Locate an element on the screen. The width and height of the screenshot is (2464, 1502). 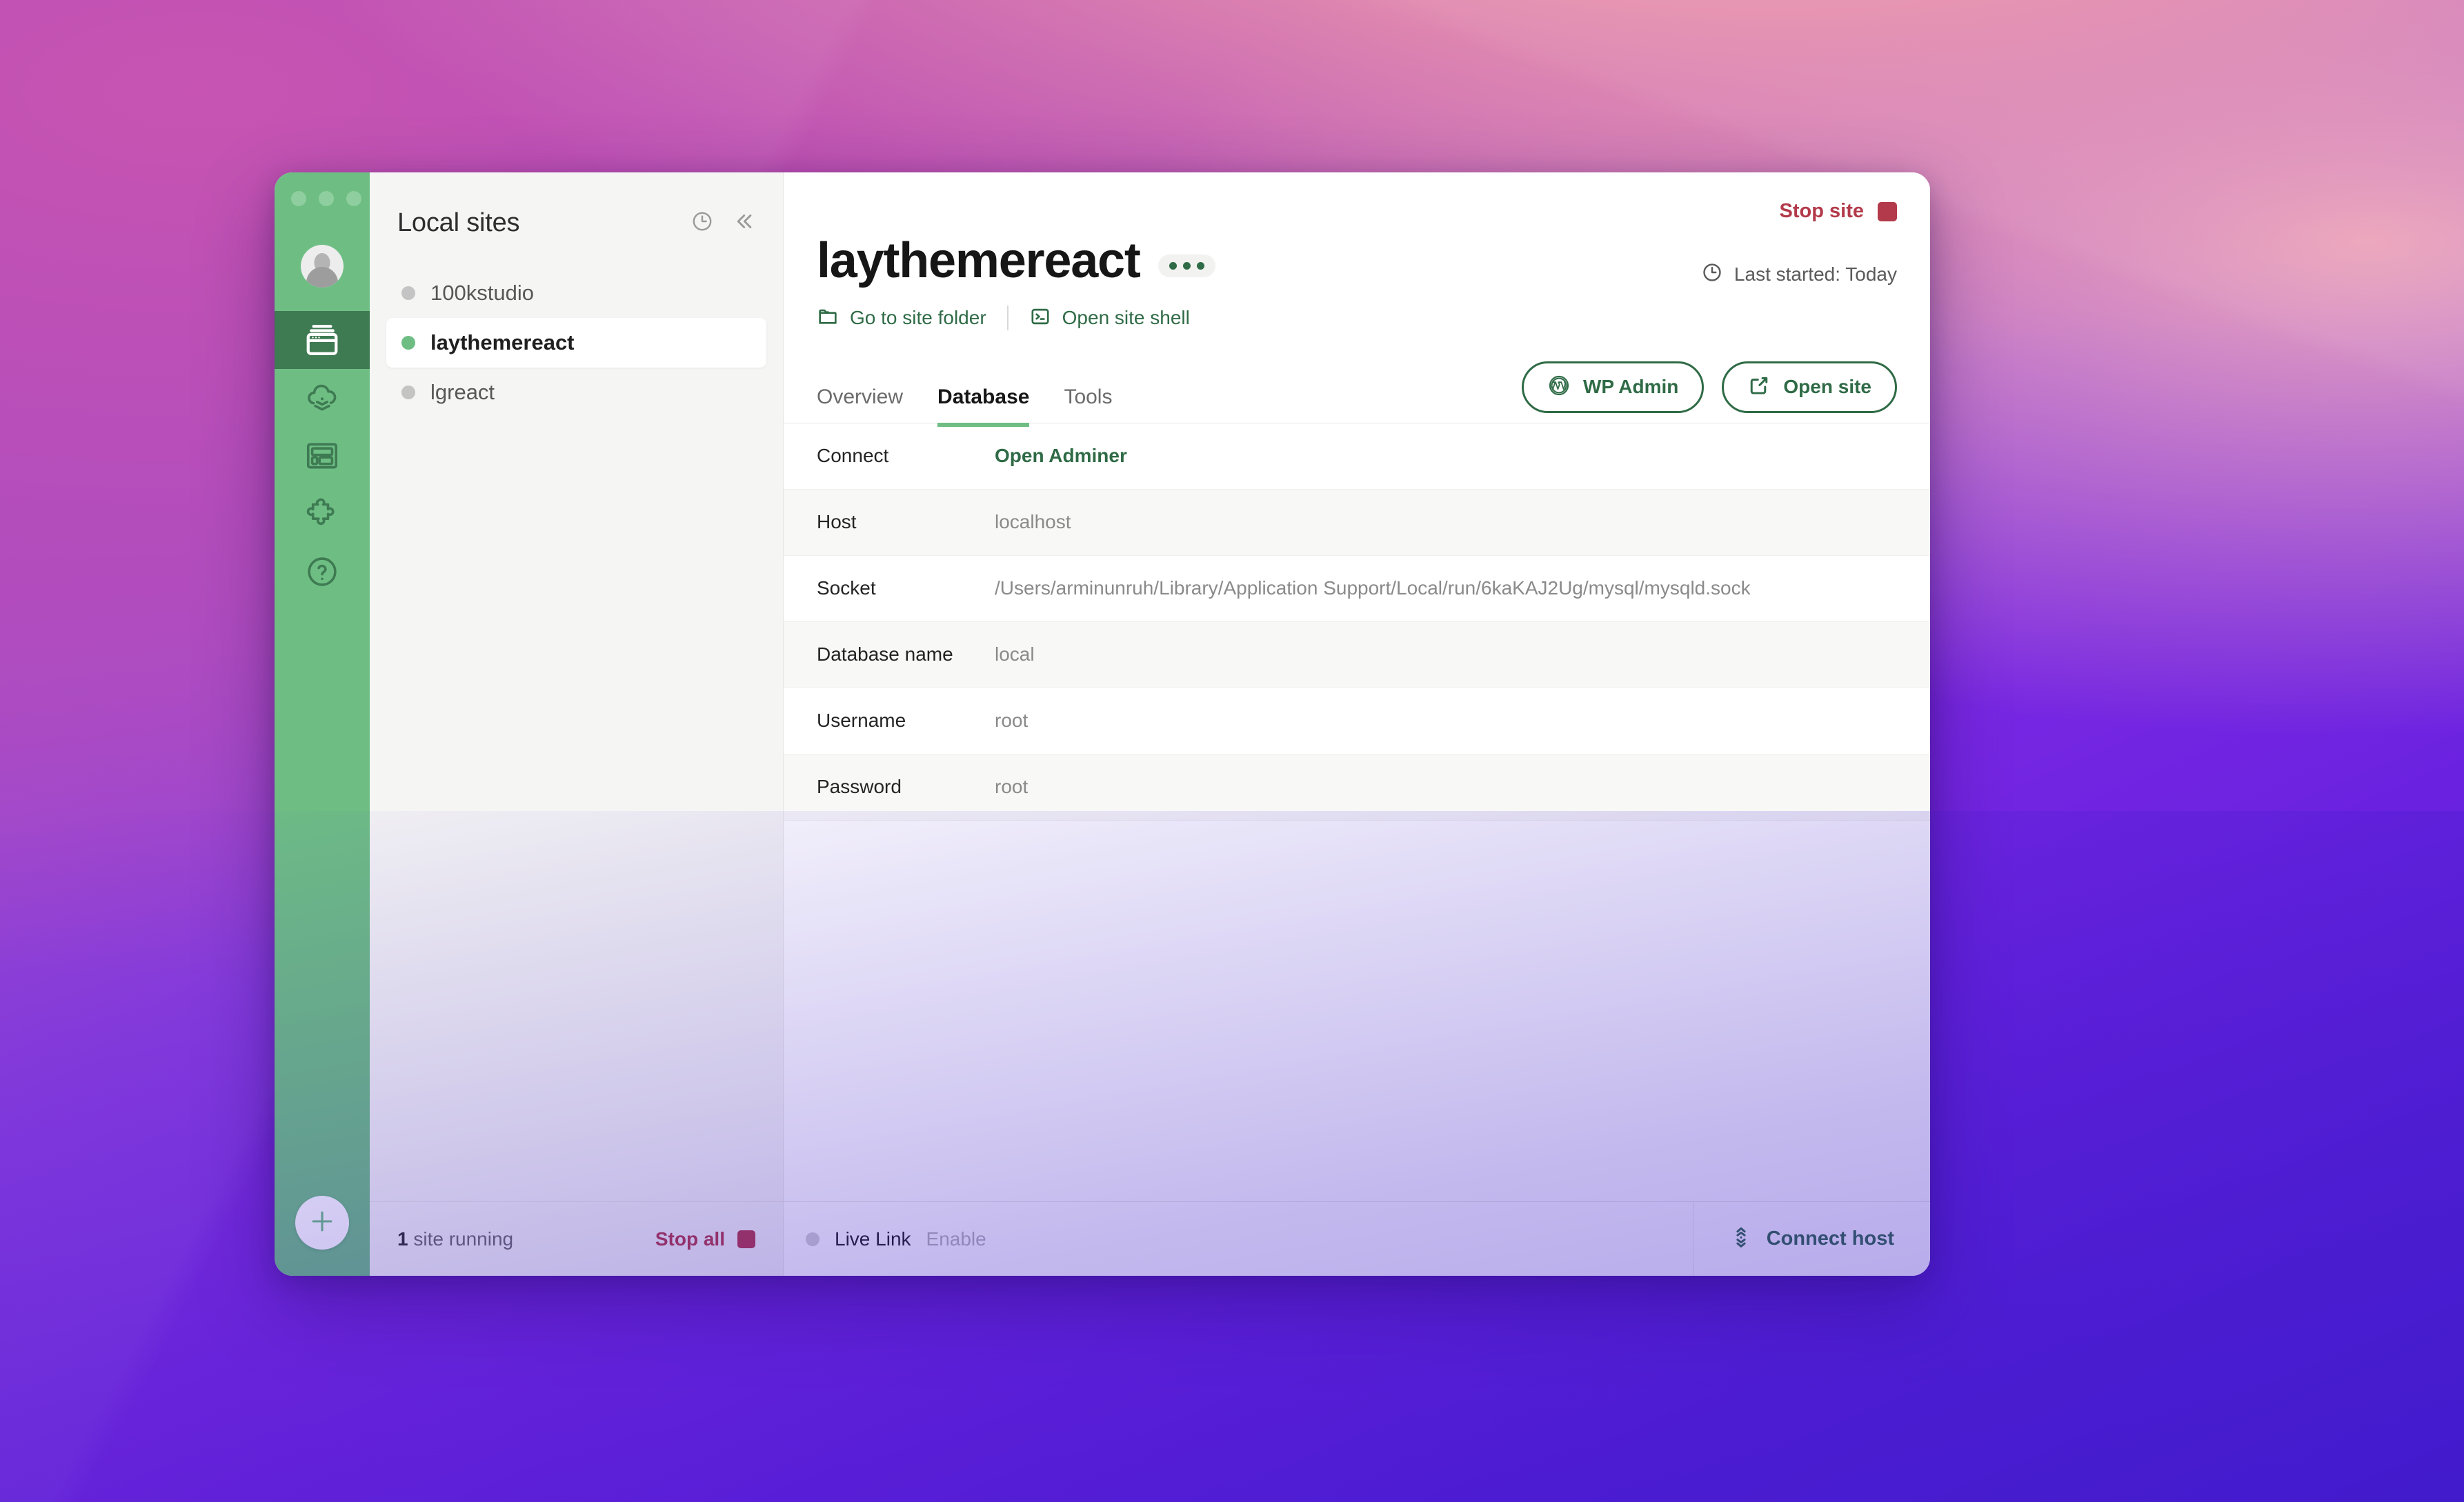
row-value: local is located at coordinates (1015, 654).